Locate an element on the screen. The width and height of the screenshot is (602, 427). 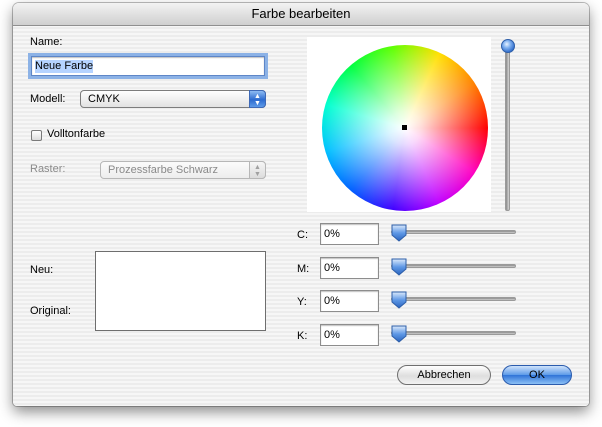
c-label: C: is located at coordinates (302, 235).